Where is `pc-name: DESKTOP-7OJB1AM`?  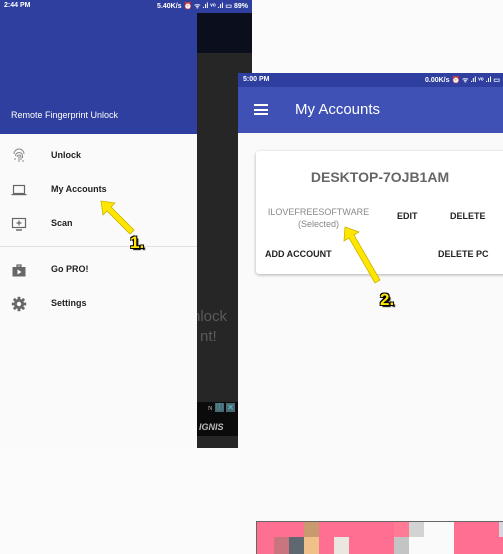 pc-name: DESKTOP-7OJB1AM is located at coordinates (380, 177).